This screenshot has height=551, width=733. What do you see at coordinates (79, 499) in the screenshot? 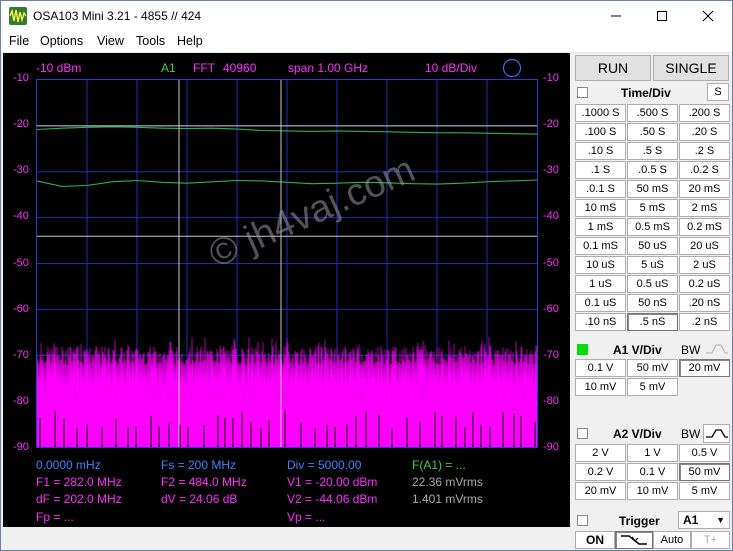
I see `readout-df: dF = 202.0 MHz` at bounding box center [79, 499].